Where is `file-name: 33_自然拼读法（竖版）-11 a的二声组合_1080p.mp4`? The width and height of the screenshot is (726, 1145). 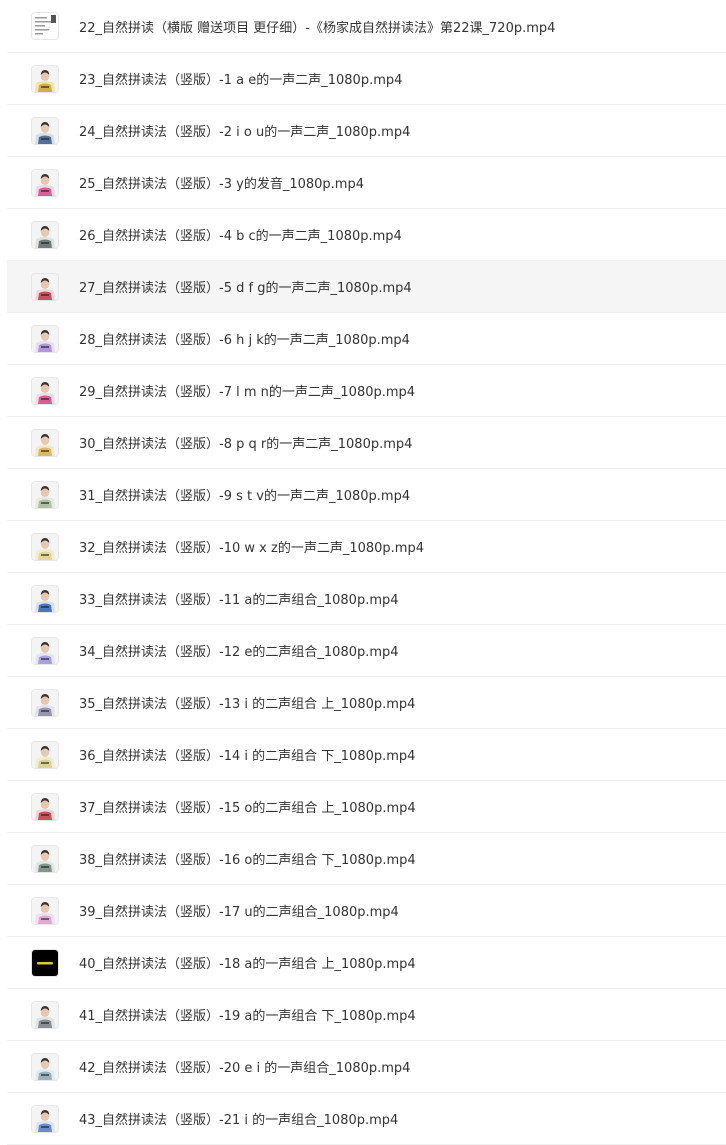
file-name: 33_自然拼读法（竖版）-11 a的二声组合_1080p.mp4 is located at coordinates (239, 598).